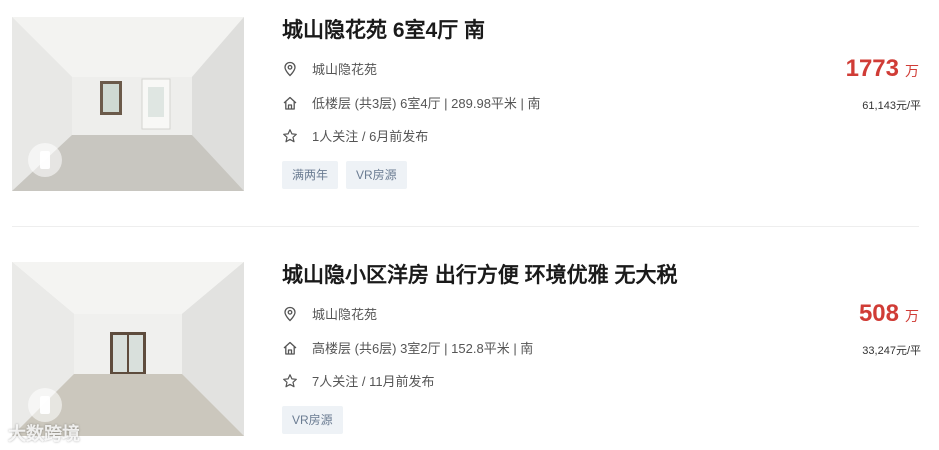 This screenshot has width=939, height=450. I want to click on follow-info: 7人关注 / 11月前发布, so click(373, 381).